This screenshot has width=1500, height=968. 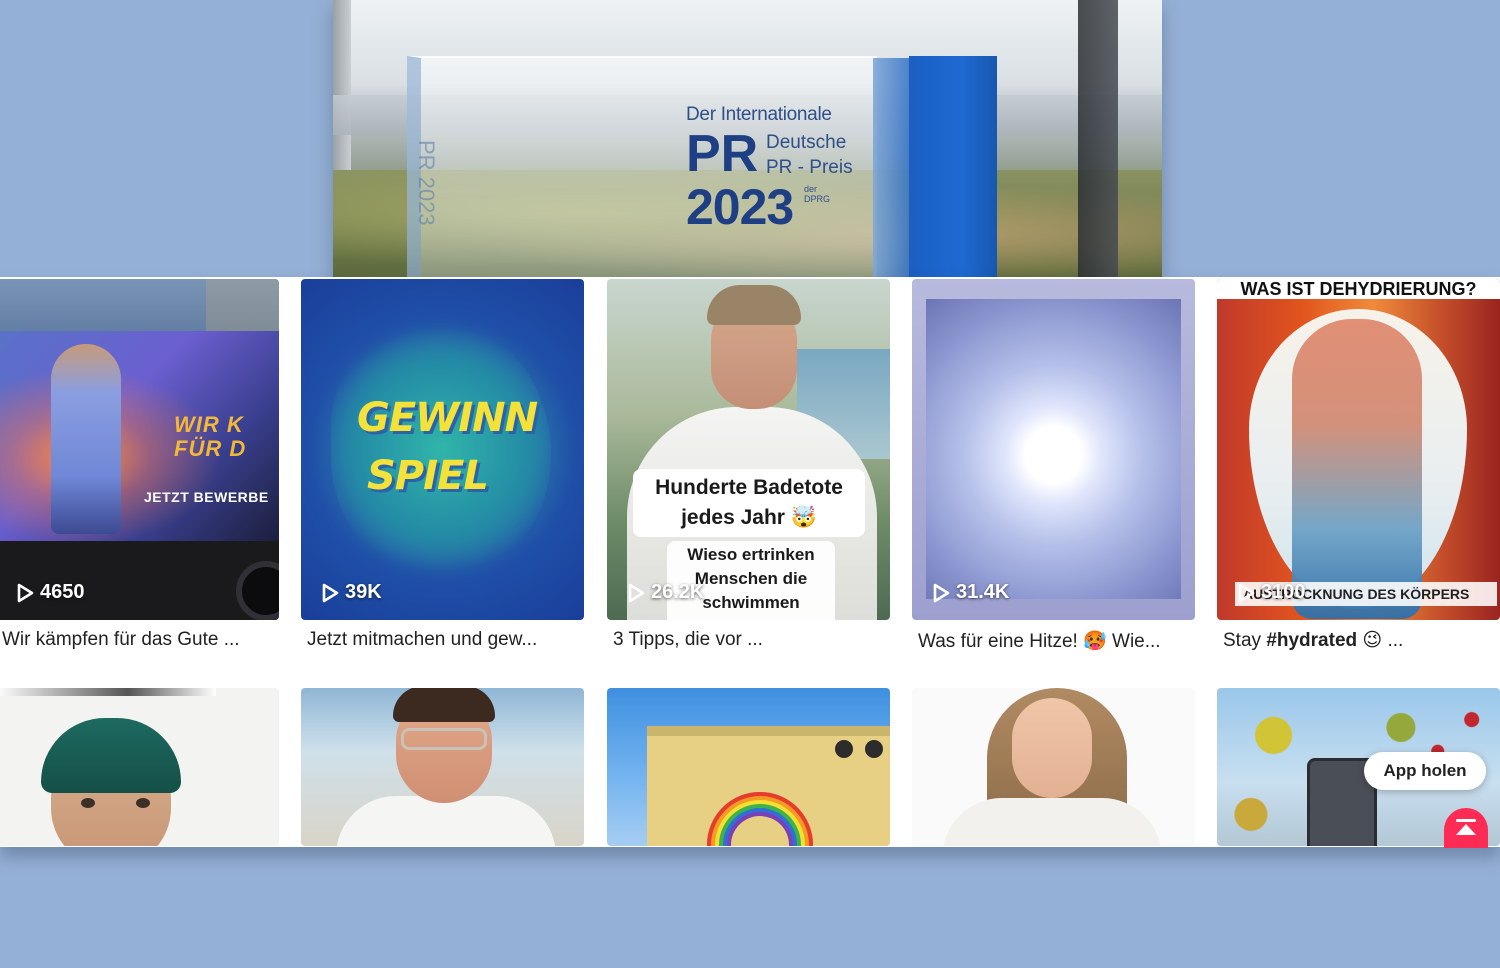 I want to click on person-top, so click(x=1052, y=822).